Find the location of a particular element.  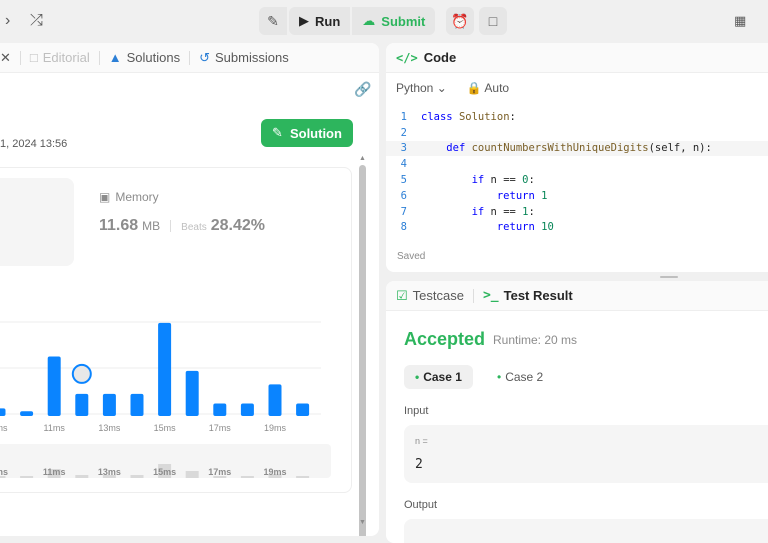

cloud-upload-icon: ☁ is located at coordinates (369, 20).